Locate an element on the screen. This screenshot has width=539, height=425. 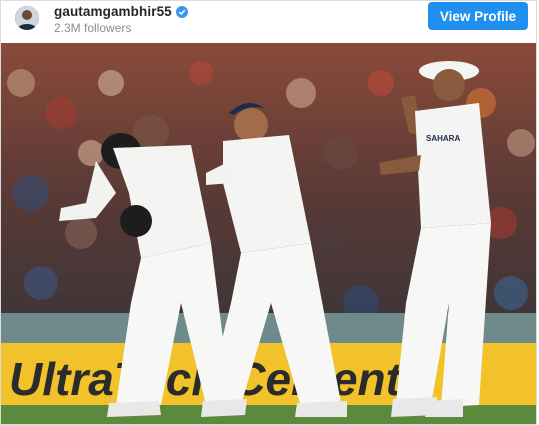
shirt-sponsor-text: SAHARA is located at coordinates (443, 138).